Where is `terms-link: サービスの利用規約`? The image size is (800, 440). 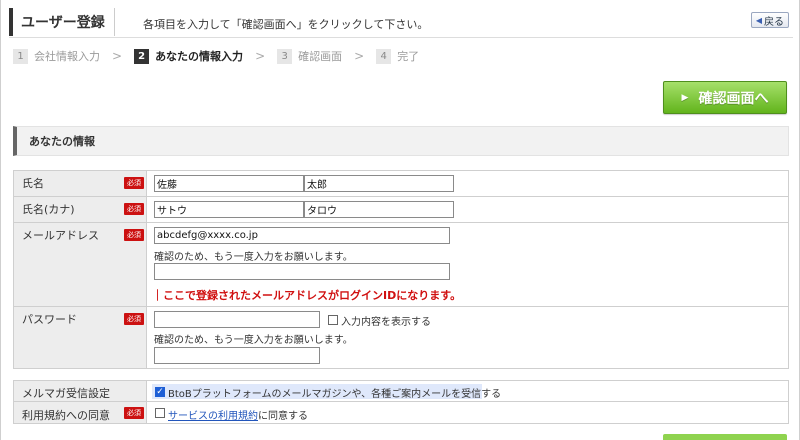 terms-link: サービスの利用規約 is located at coordinates (213, 416).